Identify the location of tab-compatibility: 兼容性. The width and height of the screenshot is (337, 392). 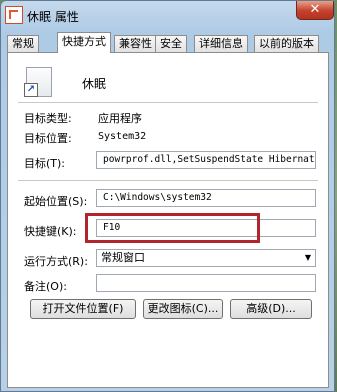
(135, 43).